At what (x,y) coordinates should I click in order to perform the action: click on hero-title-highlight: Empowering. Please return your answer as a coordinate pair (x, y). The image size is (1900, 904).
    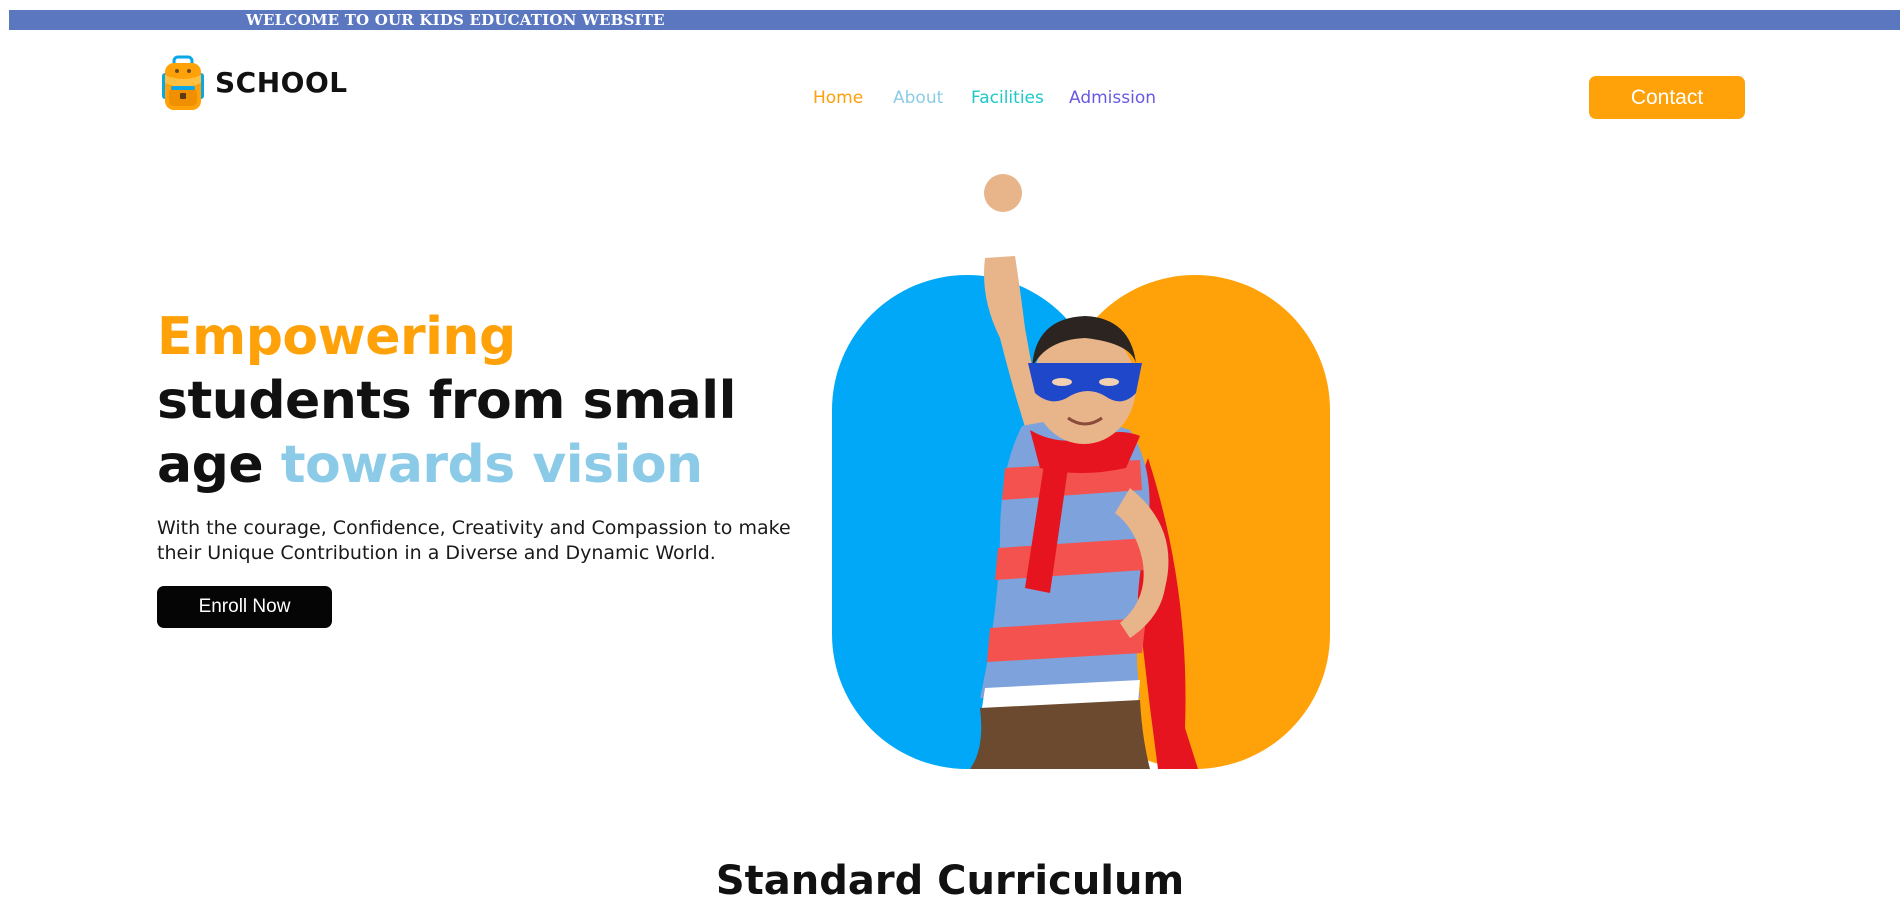
    Looking at the image, I should click on (336, 337).